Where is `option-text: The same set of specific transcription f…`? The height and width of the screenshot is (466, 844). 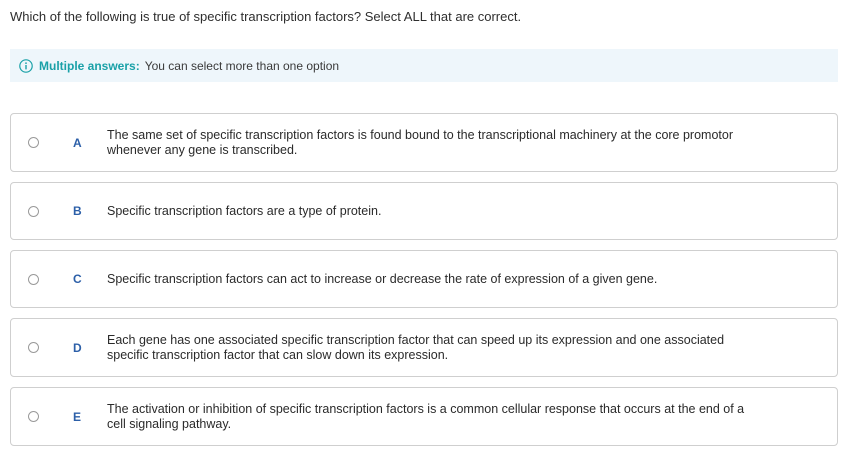 option-text: The same set of specific transcription f… is located at coordinates (425, 143).